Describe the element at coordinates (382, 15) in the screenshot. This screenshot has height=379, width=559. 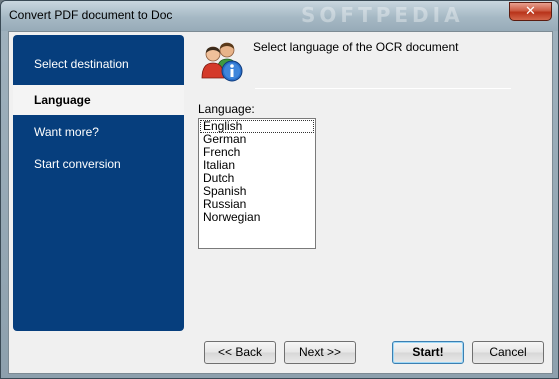
I see `watermark: SOFTPEDIA` at that location.